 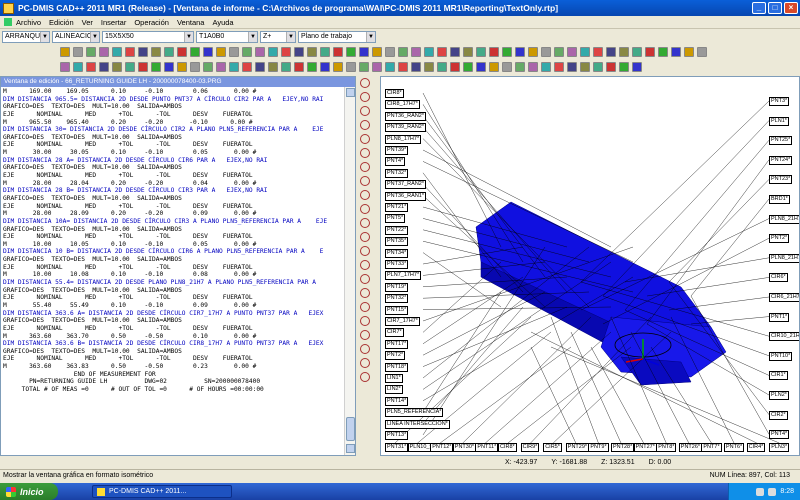 I want to click on feature-label: PNT26*, so click(x=690, y=447).